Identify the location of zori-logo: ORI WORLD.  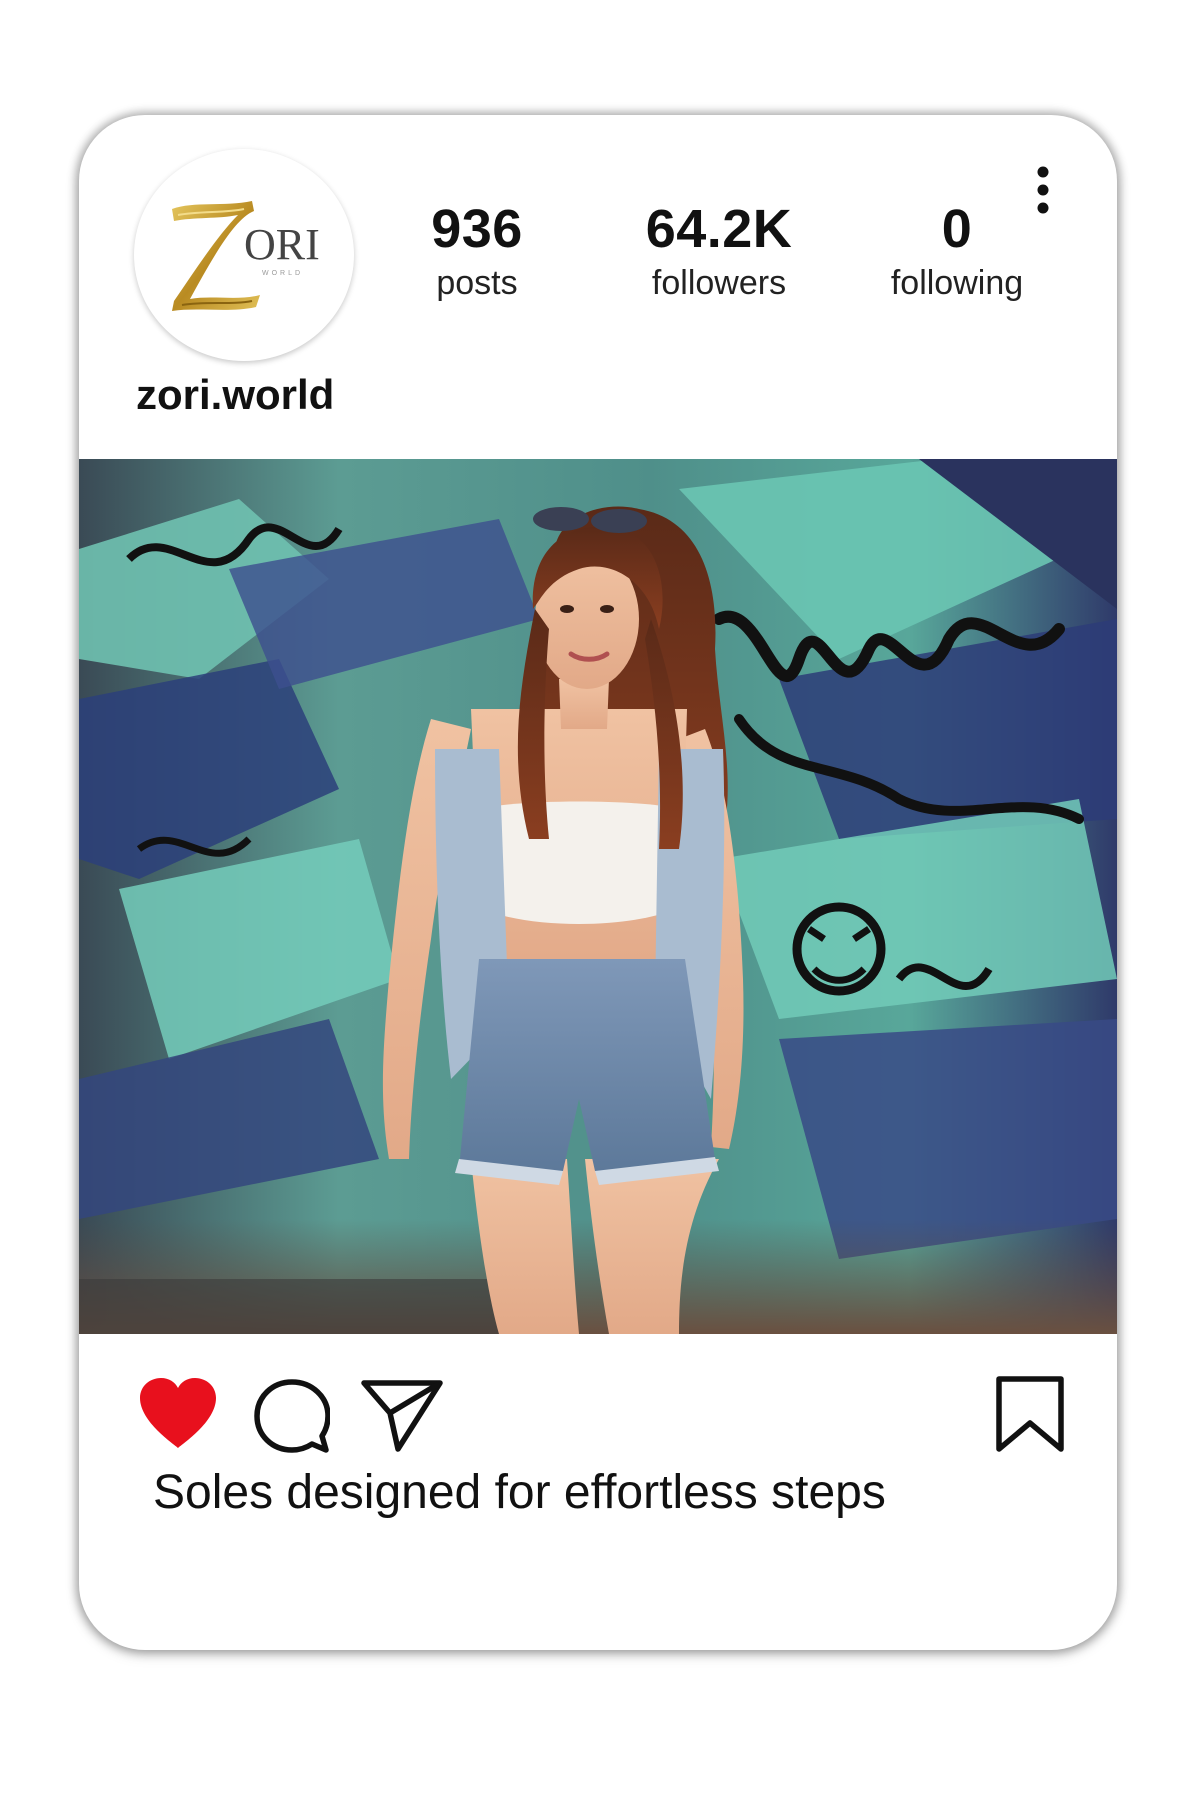
(246, 256).